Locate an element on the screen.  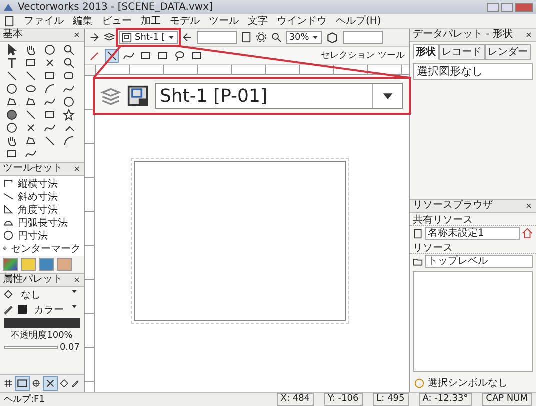
disc-icon is located at coordinates (12, 115).